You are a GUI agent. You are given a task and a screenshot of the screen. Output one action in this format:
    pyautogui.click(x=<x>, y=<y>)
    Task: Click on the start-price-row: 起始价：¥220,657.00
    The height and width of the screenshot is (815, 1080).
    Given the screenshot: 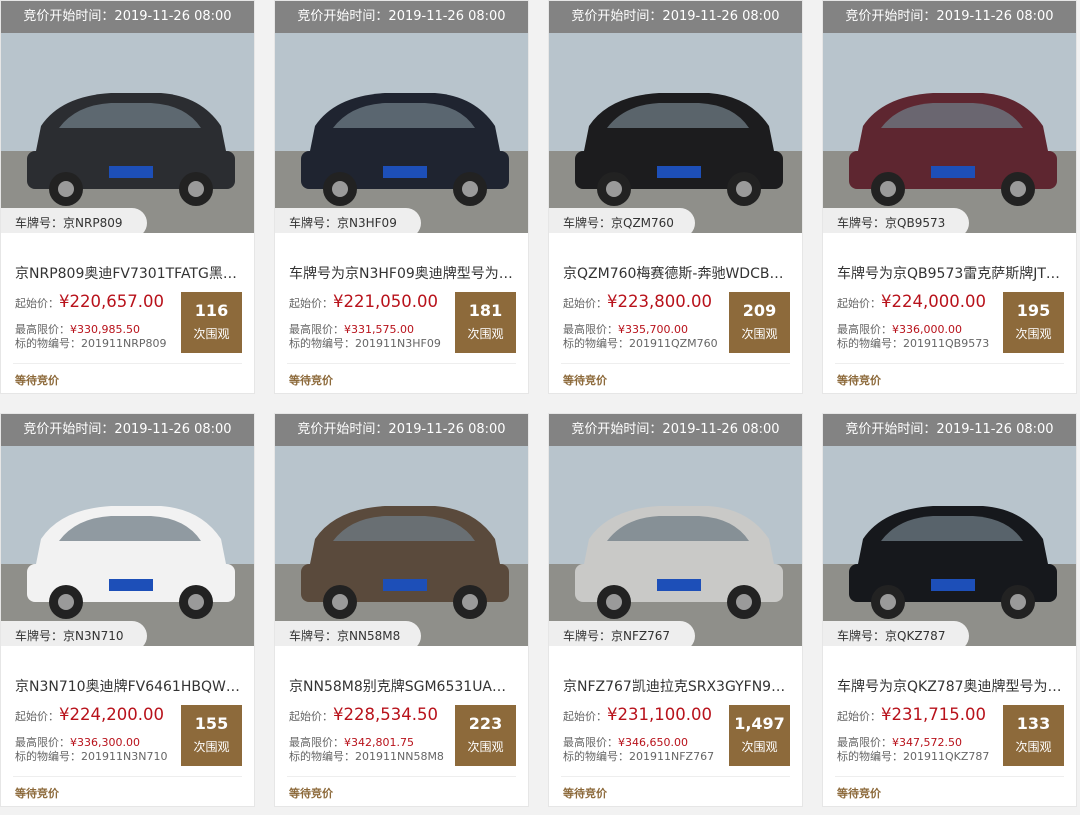 What is the action you would take?
    pyautogui.click(x=89, y=301)
    